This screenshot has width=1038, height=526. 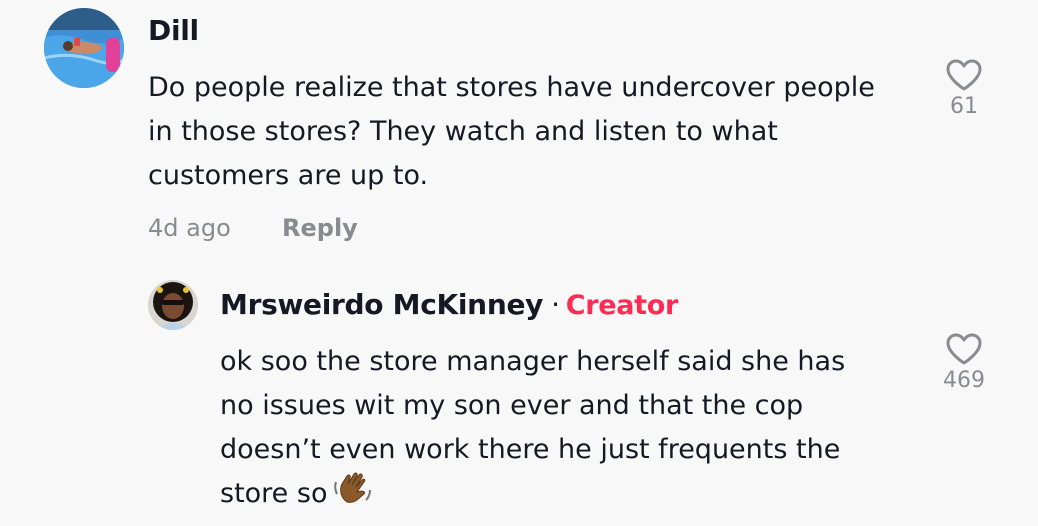 I want to click on reply-button: Reply, so click(x=320, y=228).